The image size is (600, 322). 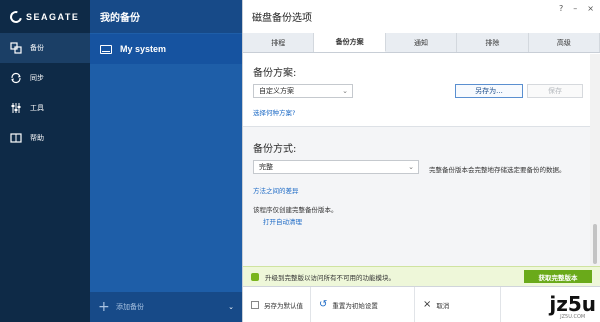 I want to click on nav-item-label: 同步, so click(x=37, y=78).